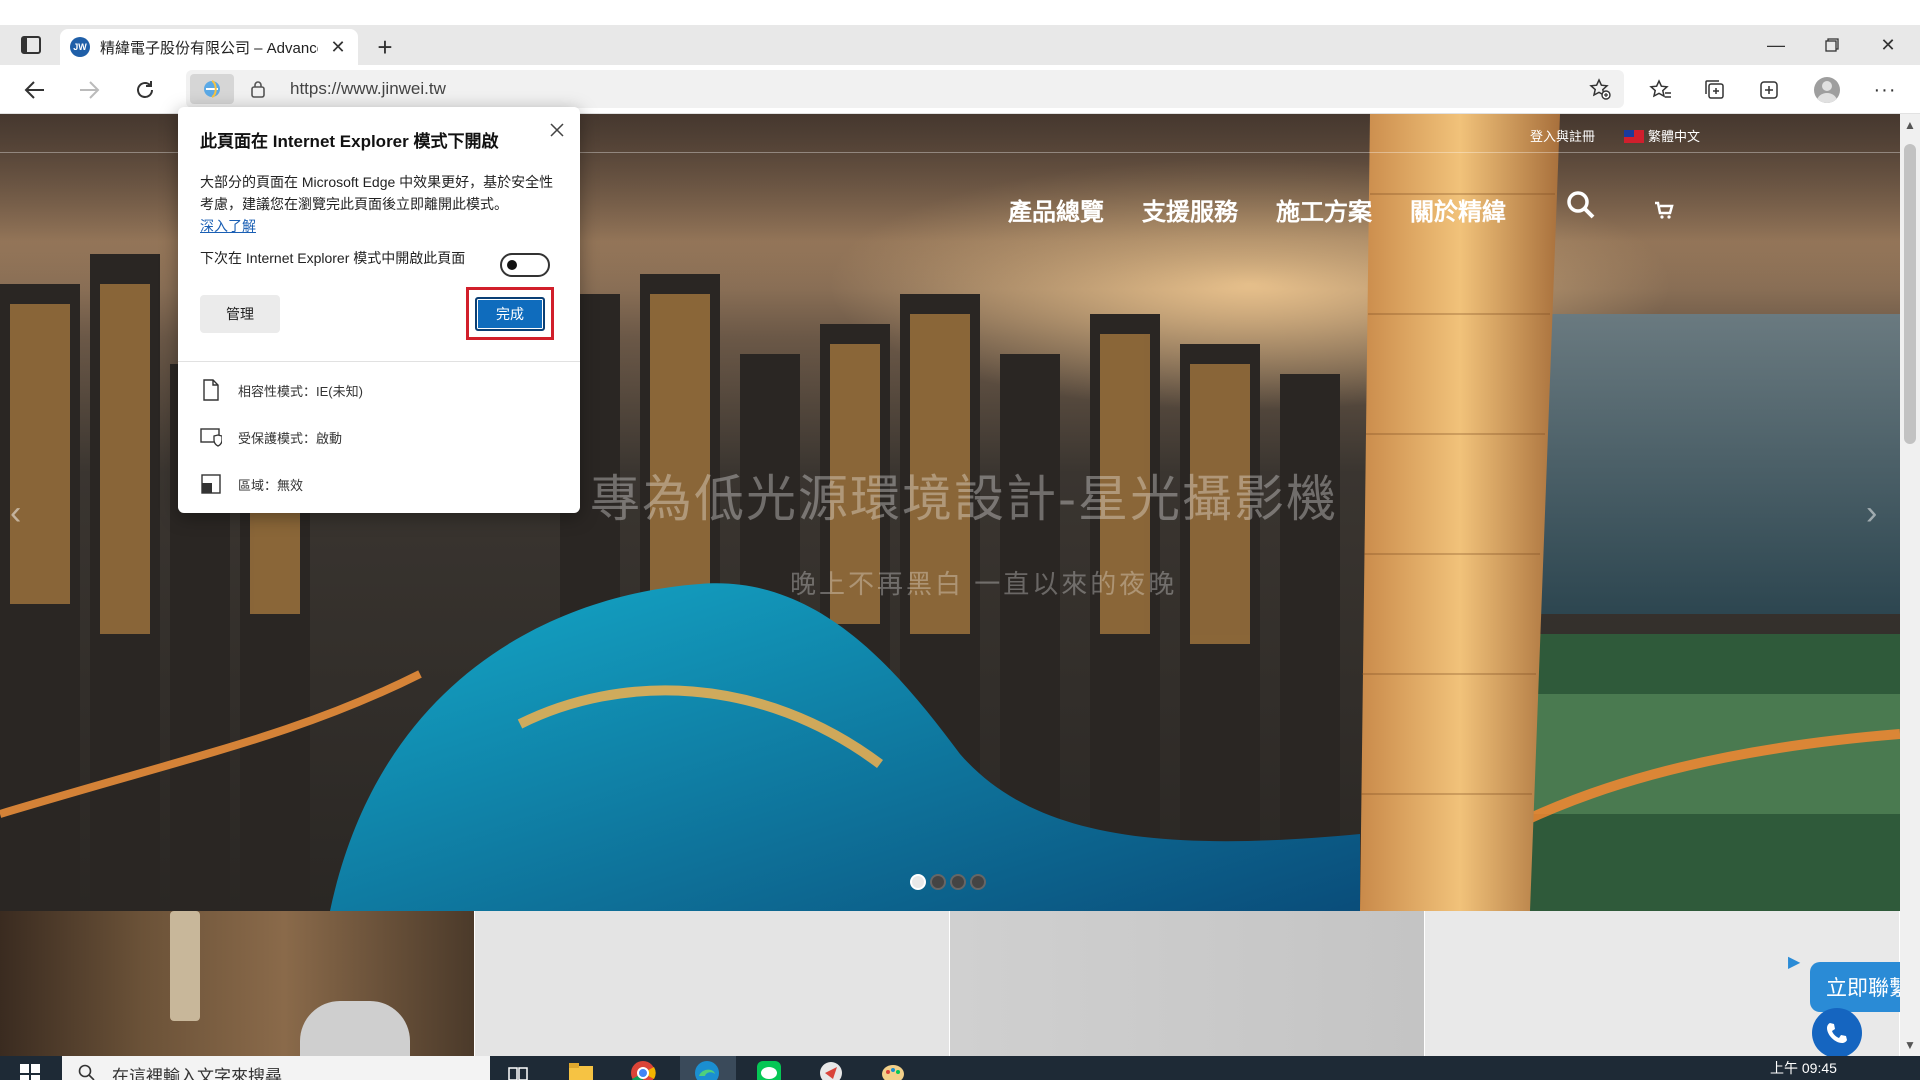 The width and height of the screenshot is (1920, 1080). I want to click on taiwan-flag-icon, so click(1634, 136).